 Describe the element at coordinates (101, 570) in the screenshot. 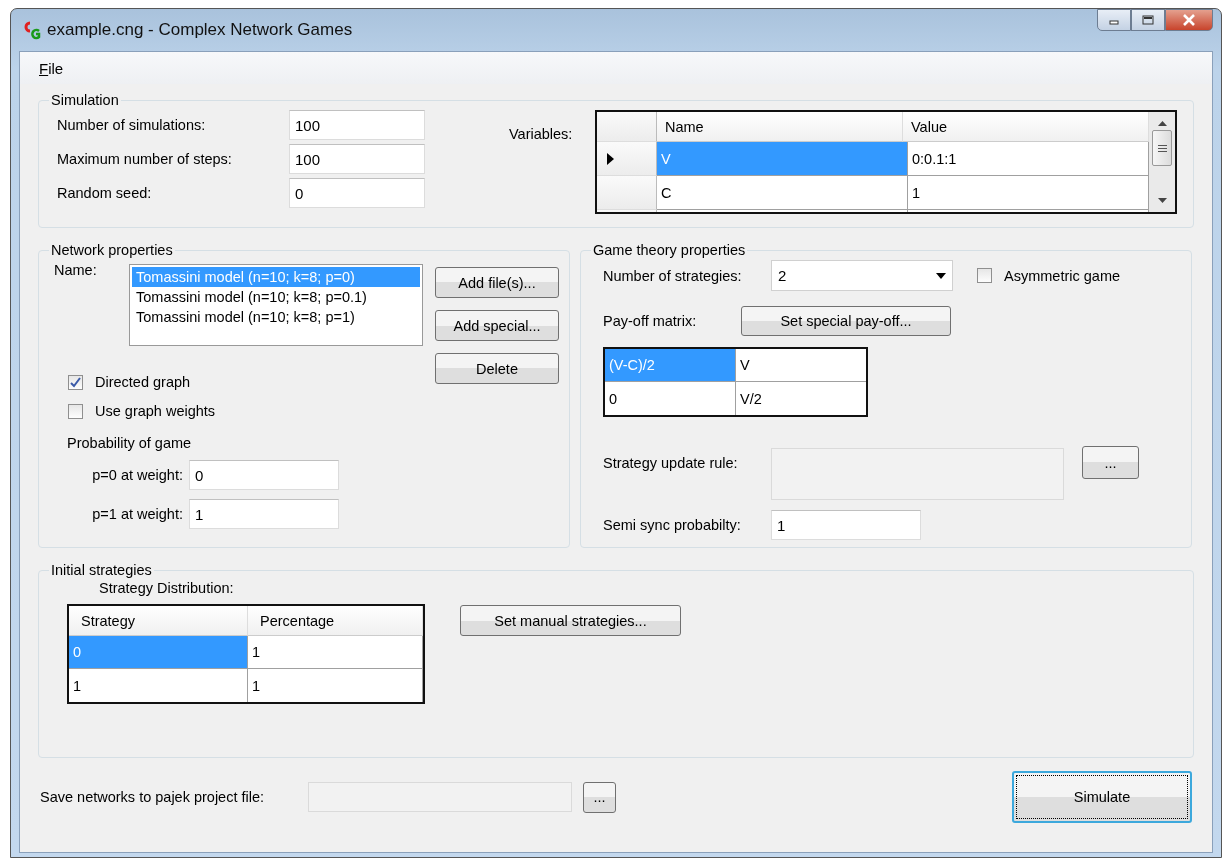

I see `group-title: Initial strategies` at that location.